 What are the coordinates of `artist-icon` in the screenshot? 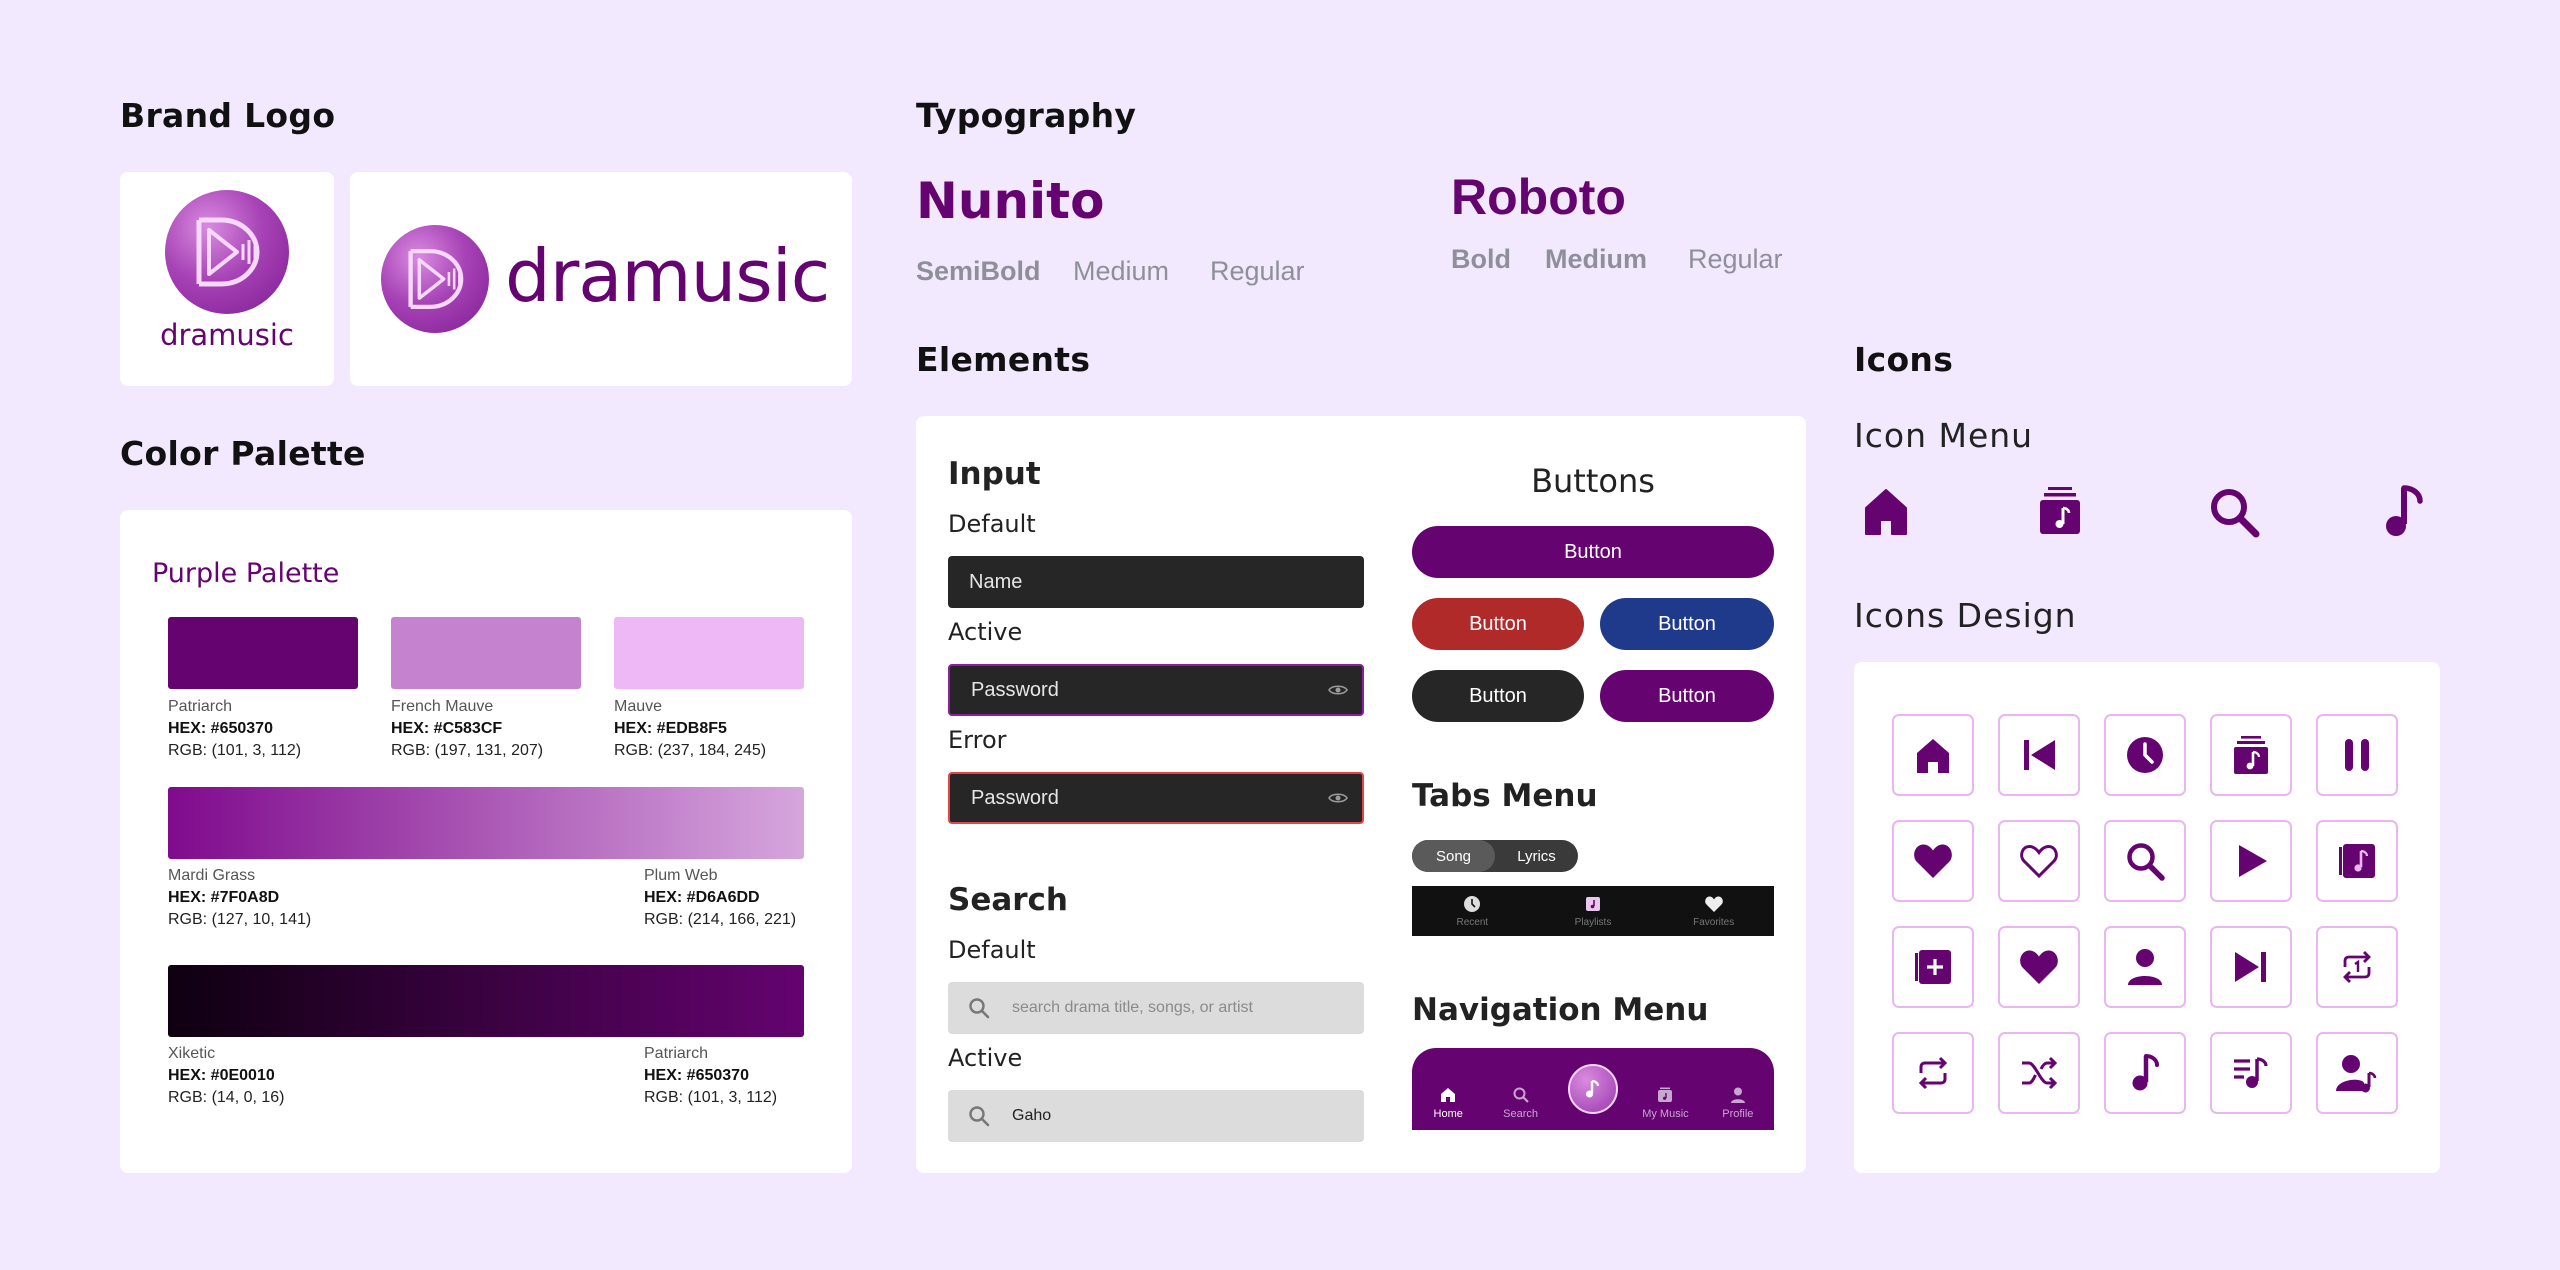 It's located at (2356, 1074).